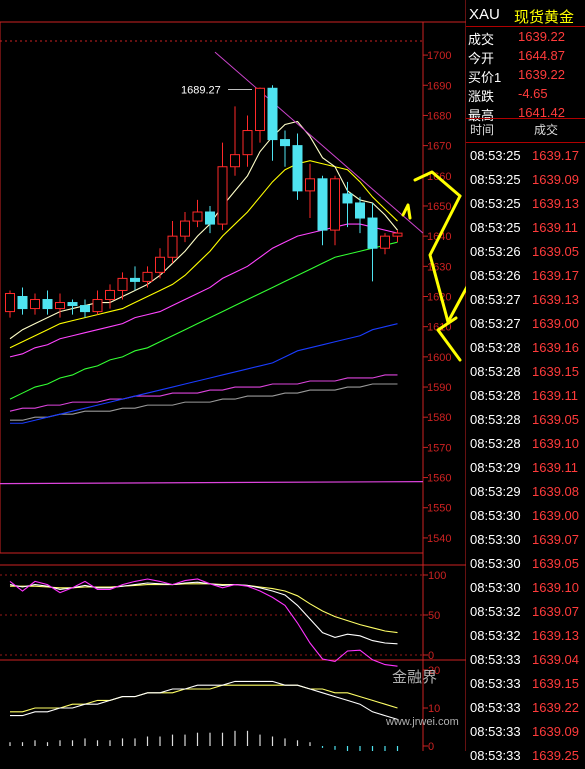 This screenshot has width=585, height=769. I want to click on symbol-label: XAU, so click(484, 14).